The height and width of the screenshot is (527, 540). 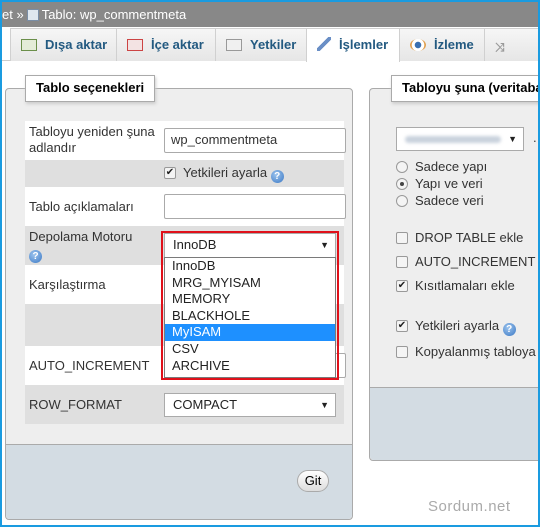 I want to click on engine-option: MEMORY, so click(x=250, y=299).